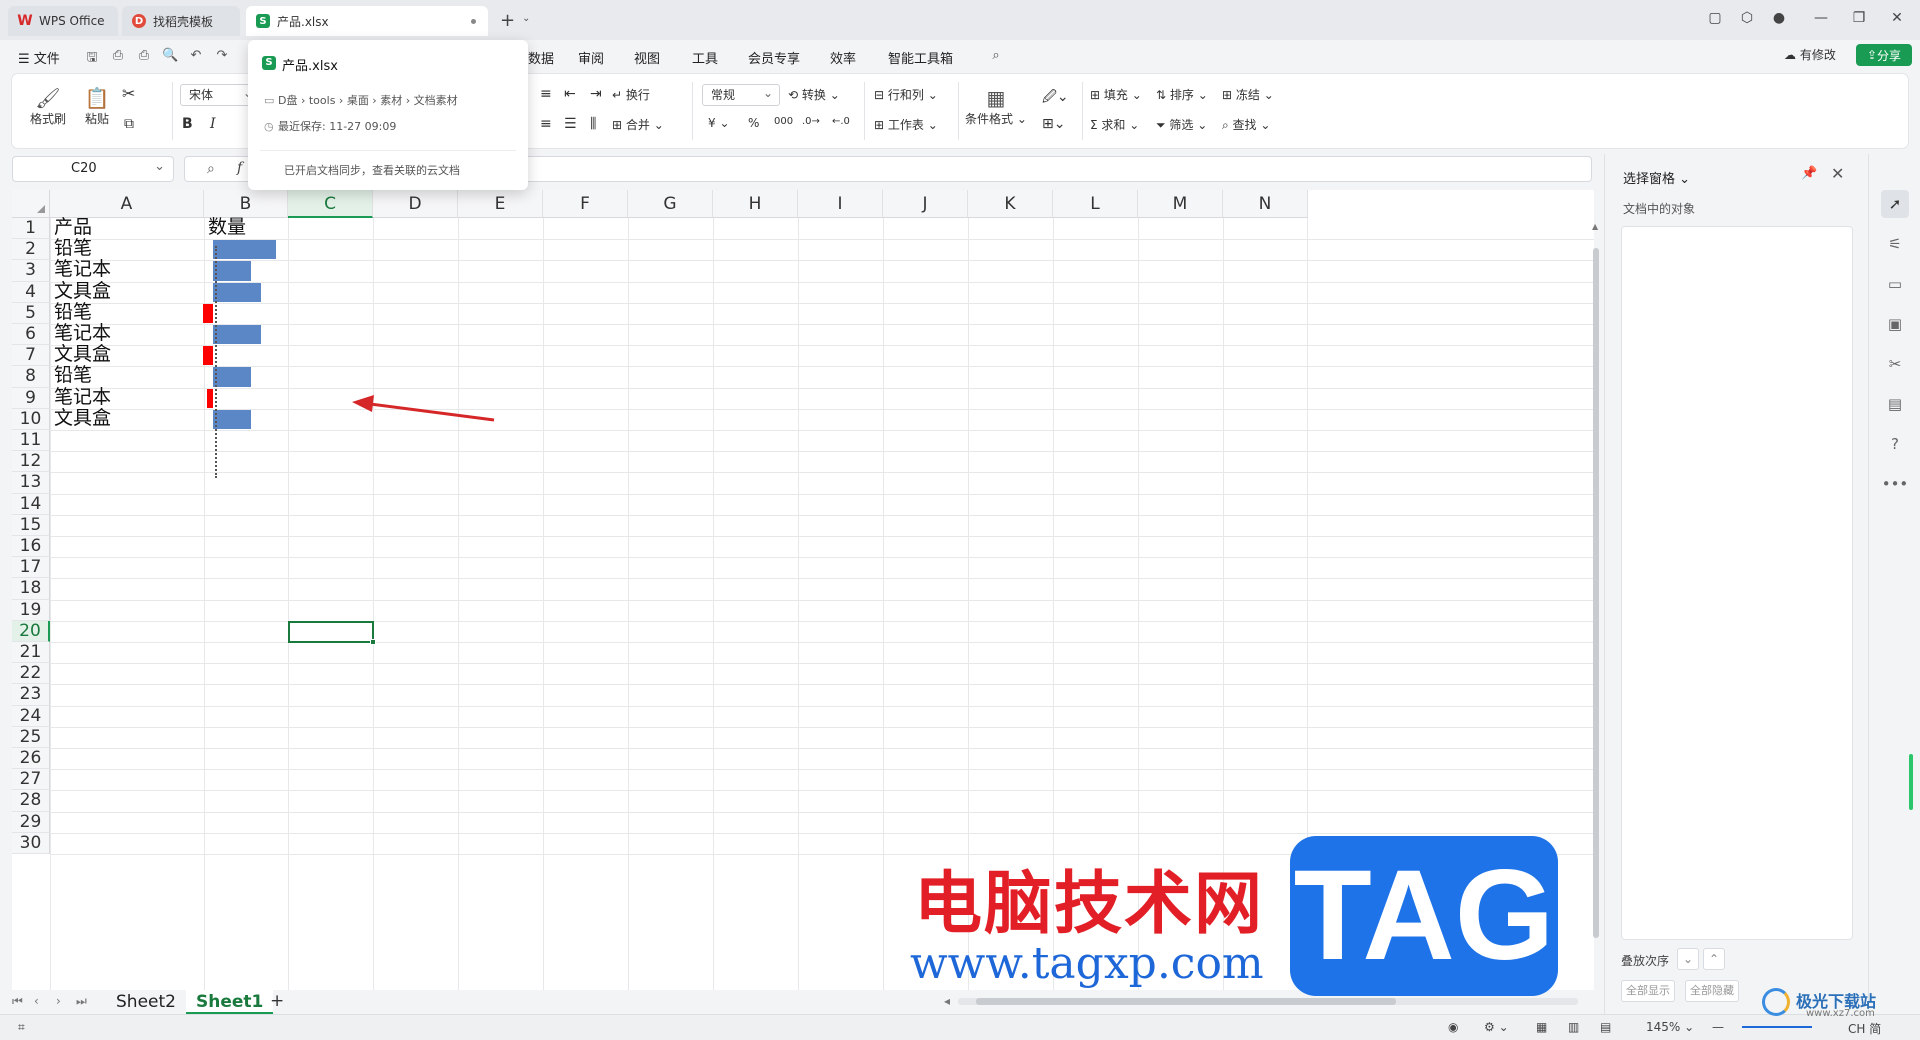 This screenshot has width=1920, height=1040. Describe the element at coordinates (593, 124) in the screenshot. I see `distribute-icon: ⫼` at that location.